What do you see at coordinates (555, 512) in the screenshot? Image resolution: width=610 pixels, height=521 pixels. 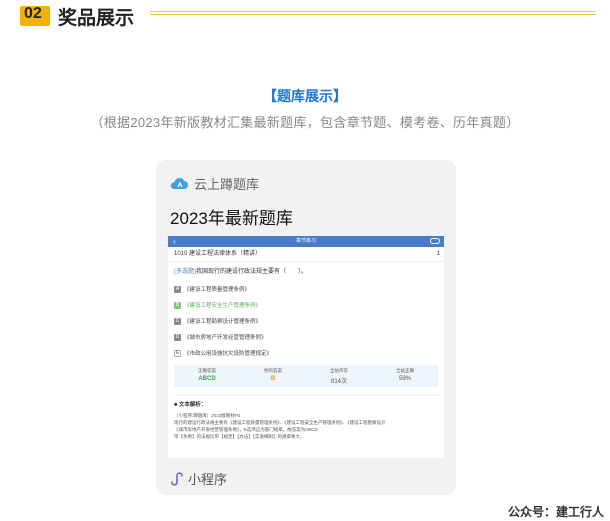 I see `wechat-account-credit: 公众号：建工行人` at bounding box center [555, 512].